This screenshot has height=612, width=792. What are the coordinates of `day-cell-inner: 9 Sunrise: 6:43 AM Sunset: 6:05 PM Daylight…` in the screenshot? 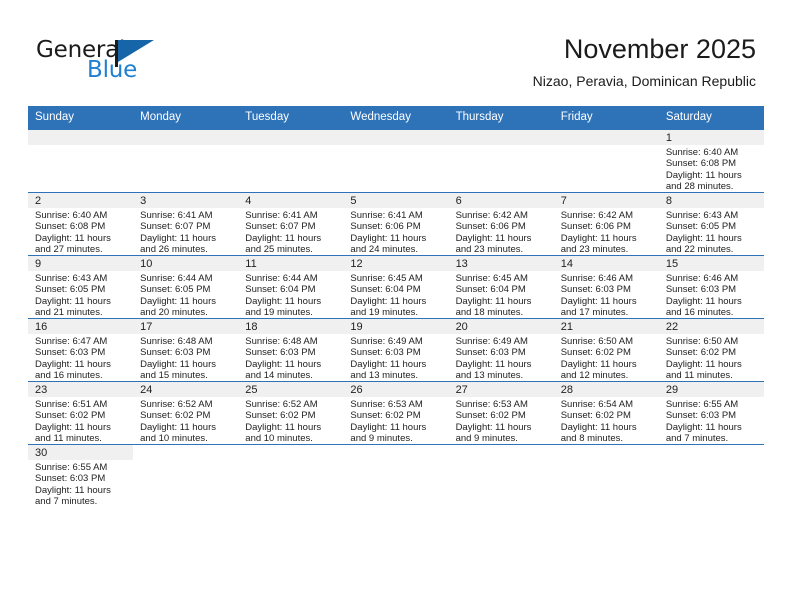 It's located at (81, 287).